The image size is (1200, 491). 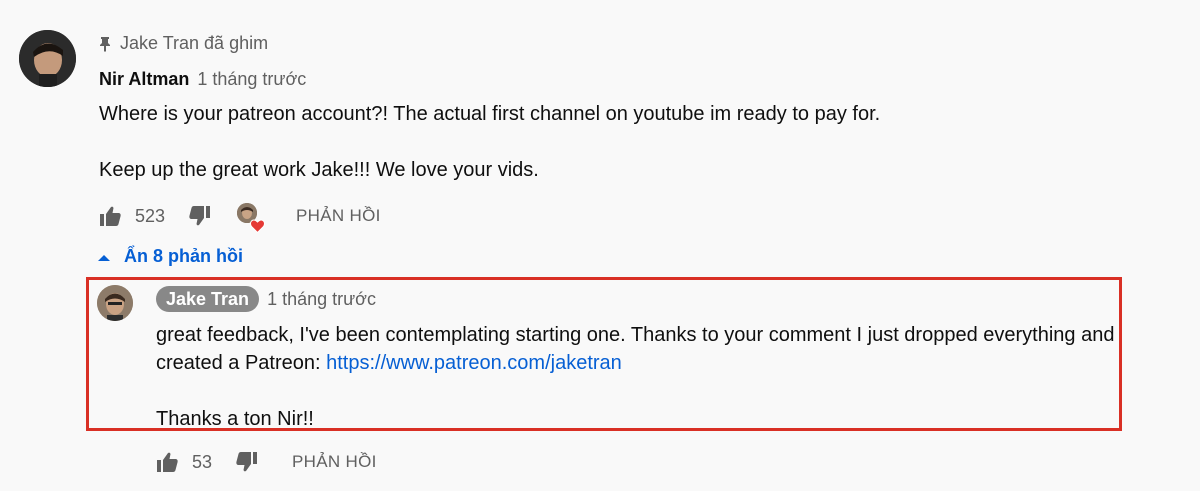 What do you see at coordinates (235, 419) in the screenshot?
I see `reply-line-3: Thanks a ton Nir!!` at bounding box center [235, 419].